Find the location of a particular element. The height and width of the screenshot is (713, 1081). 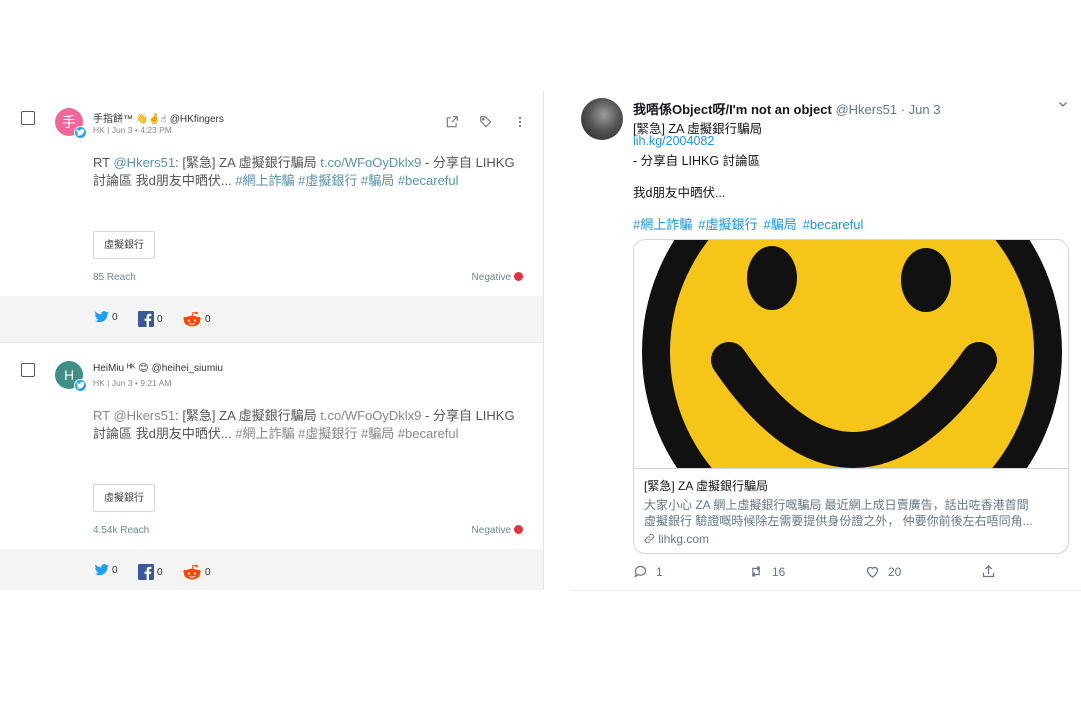

avatar: 手 is located at coordinates (71, 123).